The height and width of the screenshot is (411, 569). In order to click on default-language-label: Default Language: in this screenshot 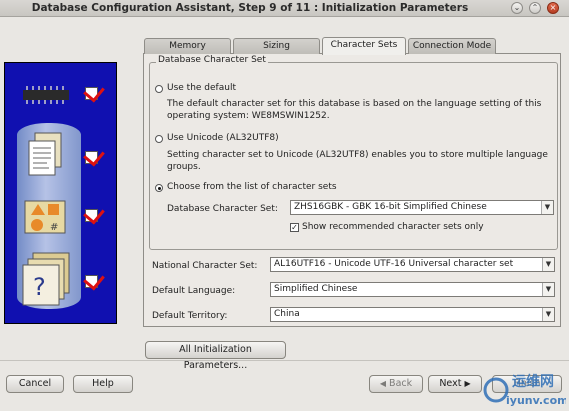, I will do `click(194, 291)`.